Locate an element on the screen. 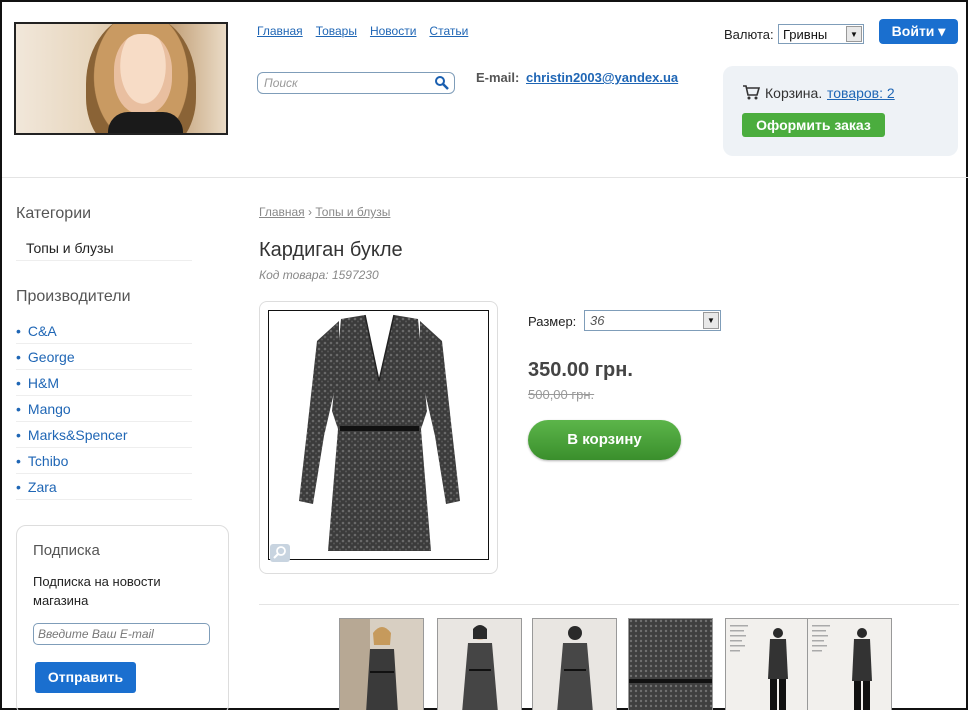 The image size is (968, 710). list-item: • Mango is located at coordinates (104, 409).